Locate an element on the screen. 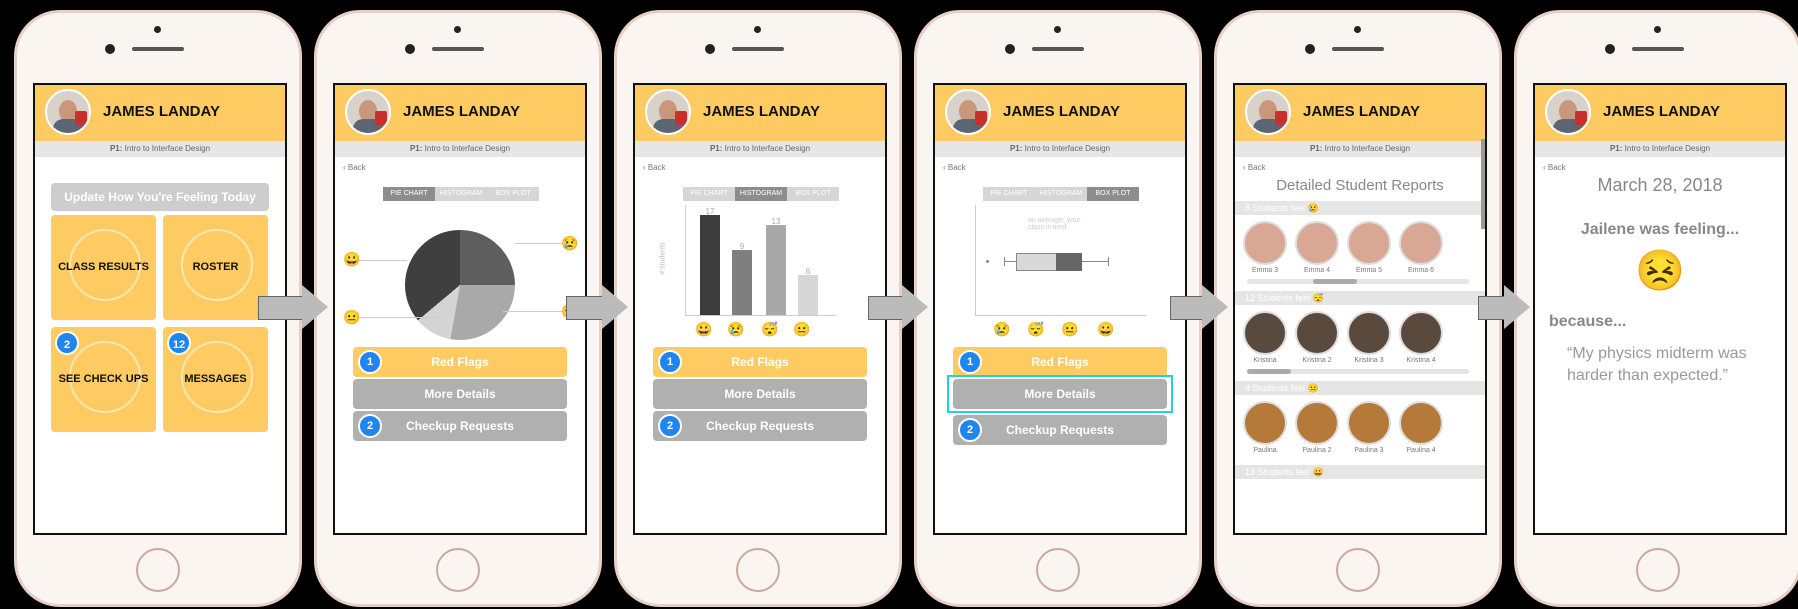 Image resolution: width=1798 pixels, height=609 pixels. roster-tile: ROSTER is located at coordinates (215, 267).